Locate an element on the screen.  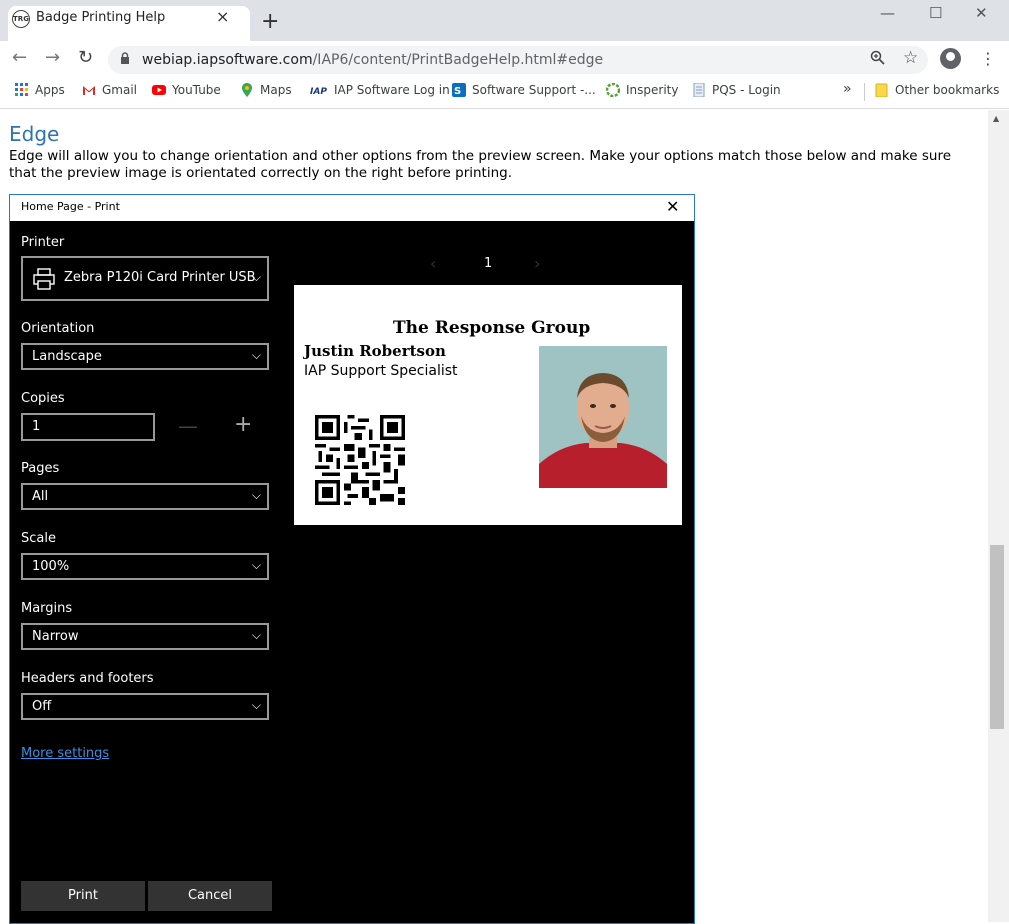
headers-footers-label: Headers and footers is located at coordinates (87, 678).